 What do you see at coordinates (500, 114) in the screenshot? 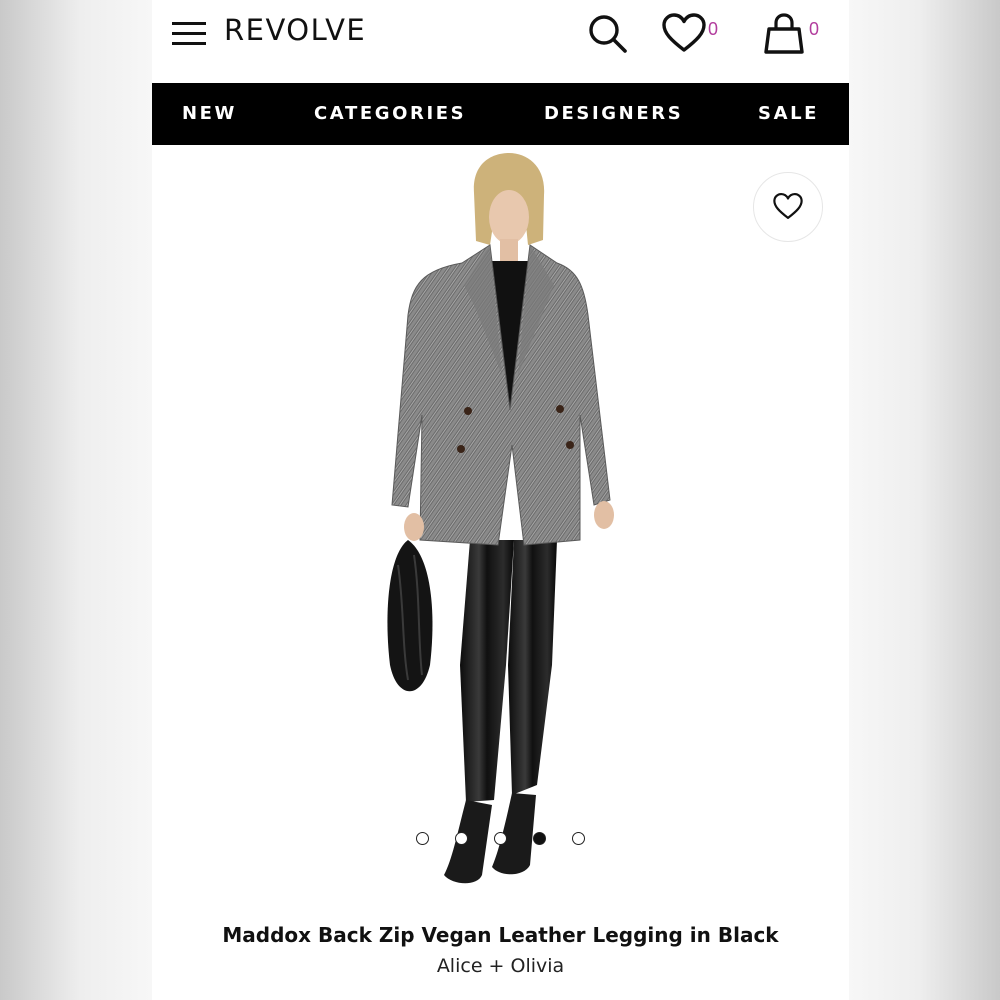
I see `main-navigation: NEW CATEGORIES DESIGNERS SALE` at bounding box center [500, 114].